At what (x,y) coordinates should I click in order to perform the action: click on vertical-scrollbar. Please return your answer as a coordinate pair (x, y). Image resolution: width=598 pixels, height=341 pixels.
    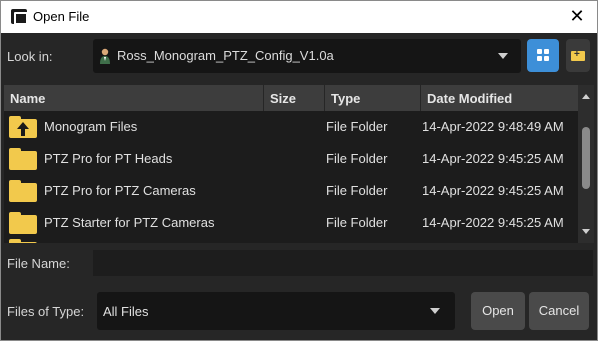
    Looking at the image, I should click on (586, 164).